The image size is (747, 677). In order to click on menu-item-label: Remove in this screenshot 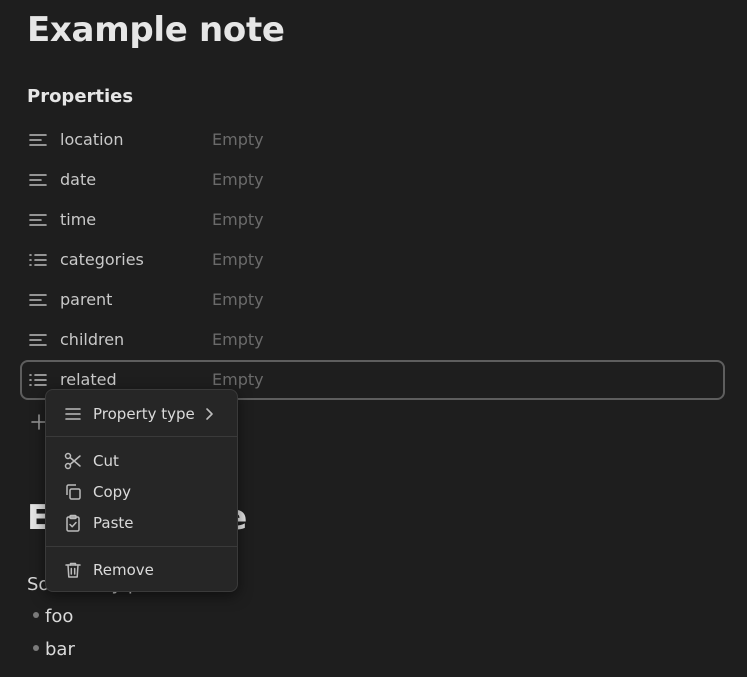, I will do `click(123, 570)`.